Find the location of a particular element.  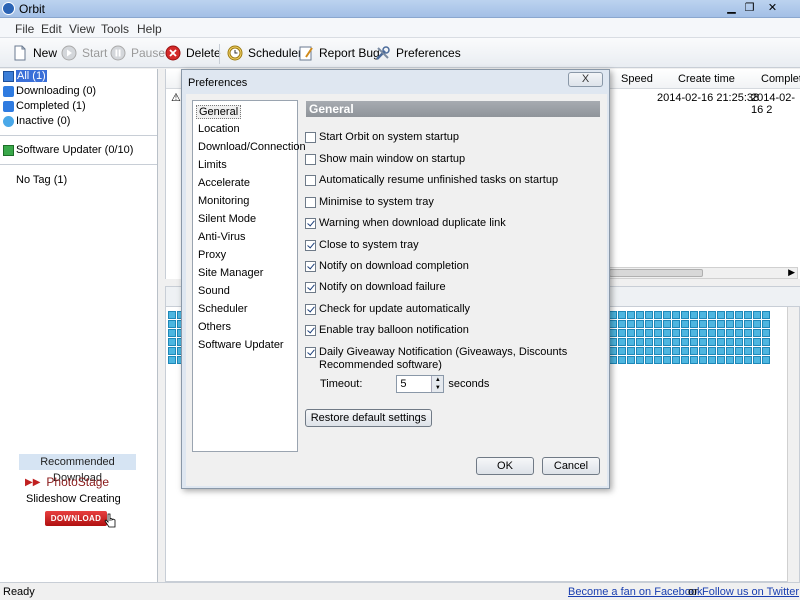

sidebar-item-all: All (1) is located at coordinates (25, 76).